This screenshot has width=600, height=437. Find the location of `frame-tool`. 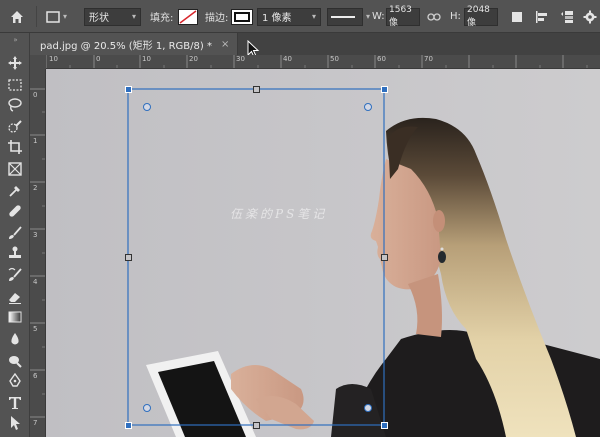

frame-tool is located at coordinates (15, 169).